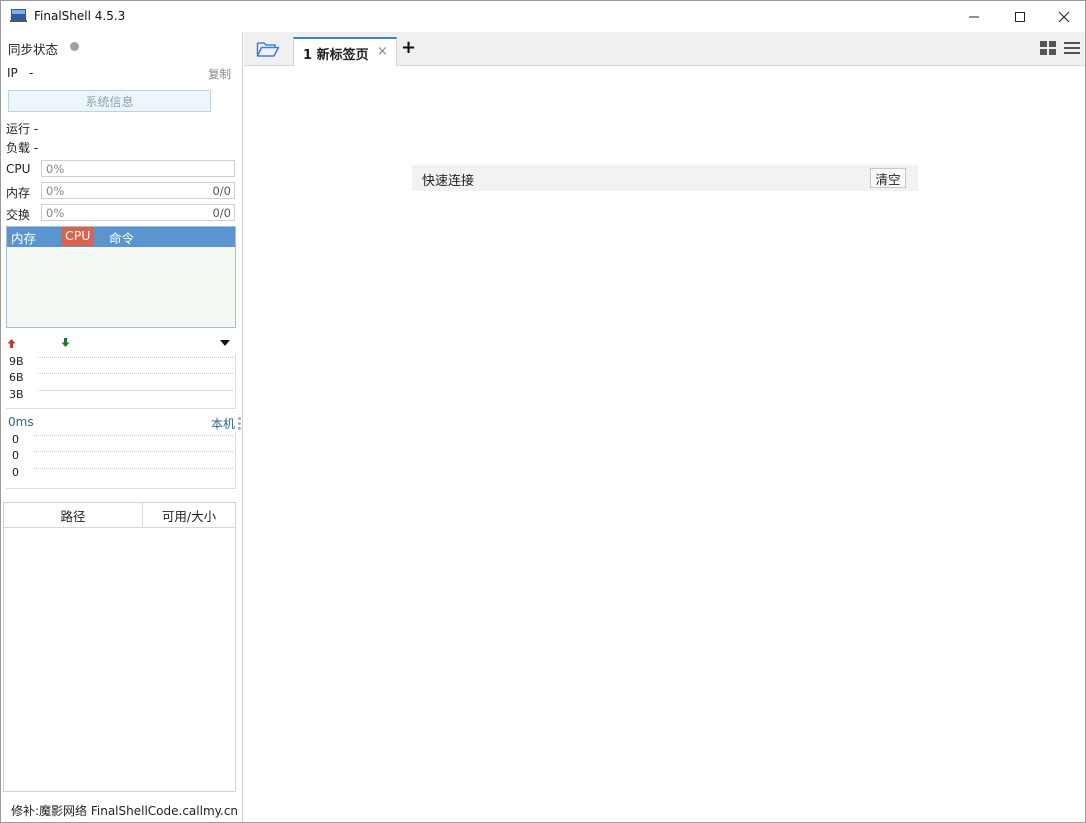 The height and width of the screenshot is (823, 1086). Describe the element at coordinates (219, 74) in the screenshot. I see `copy-ip-button: 复制` at that location.